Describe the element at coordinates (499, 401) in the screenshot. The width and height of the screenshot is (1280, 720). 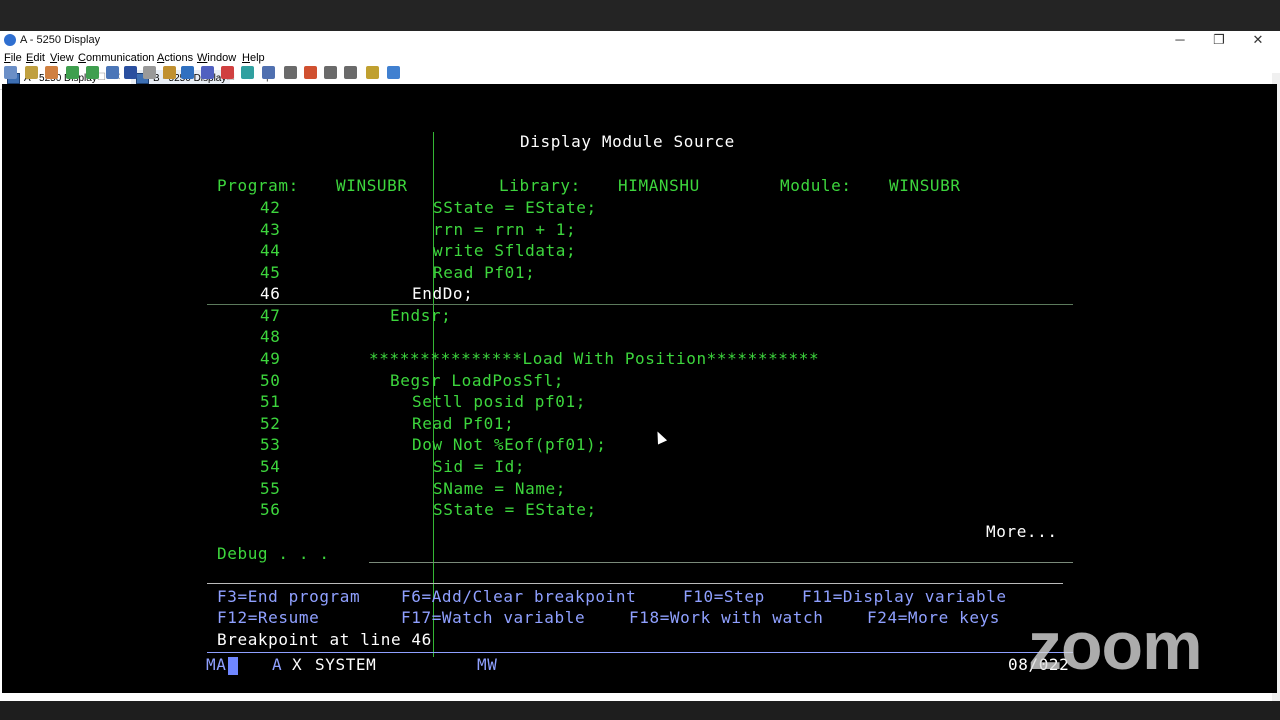
I see `source-code-line: Setll posid pf01;` at that location.